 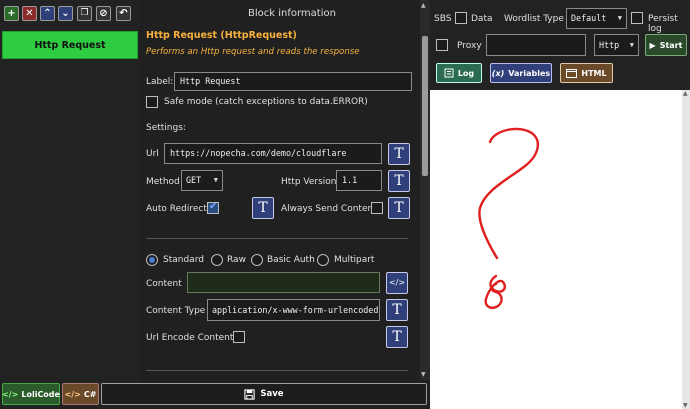 I want to click on url-label: Url, so click(x=152, y=154).